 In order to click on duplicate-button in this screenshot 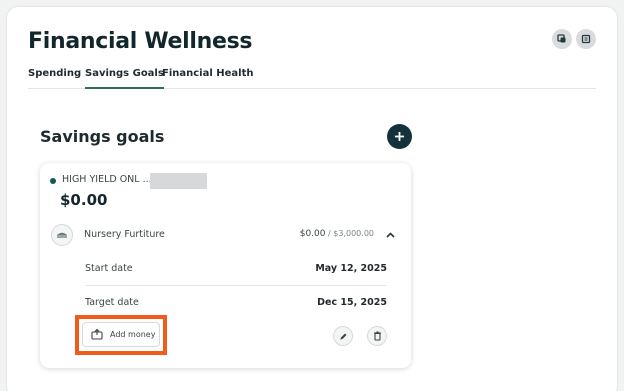, I will do `click(586, 39)`.